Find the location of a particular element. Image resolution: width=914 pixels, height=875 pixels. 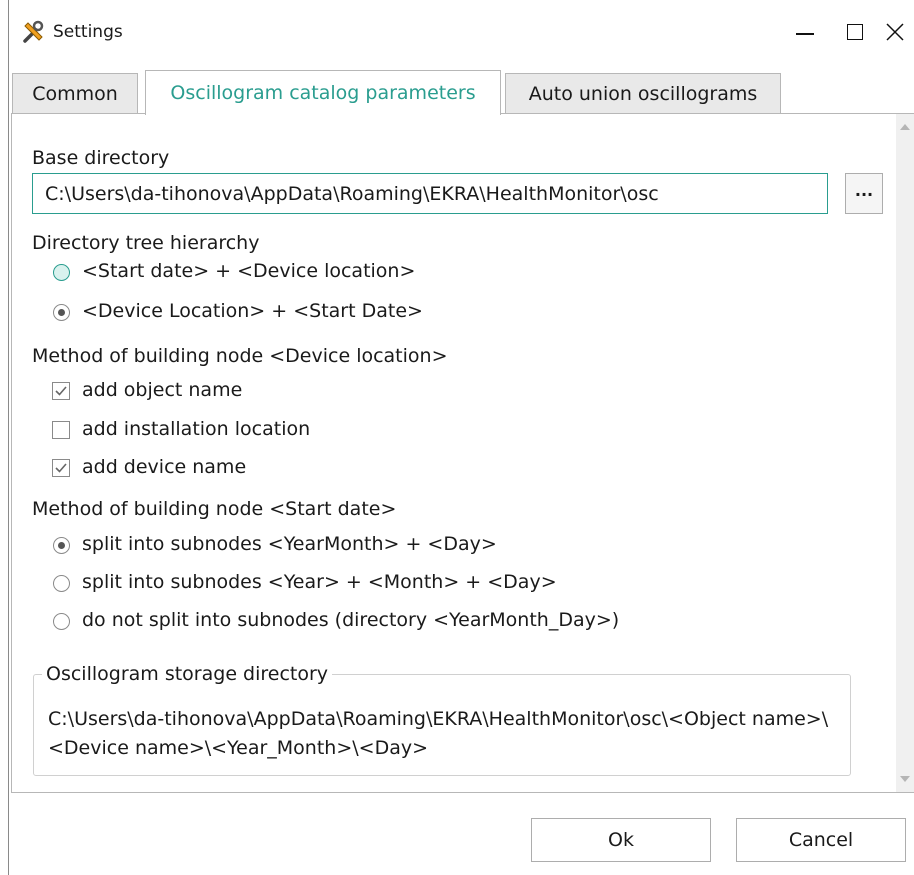

checkbox-label: add installation location is located at coordinates (196, 429).